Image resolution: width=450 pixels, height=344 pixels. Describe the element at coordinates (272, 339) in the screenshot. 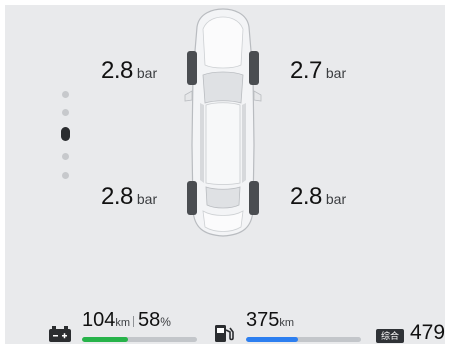

I see `fuel-level-fill` at that location.